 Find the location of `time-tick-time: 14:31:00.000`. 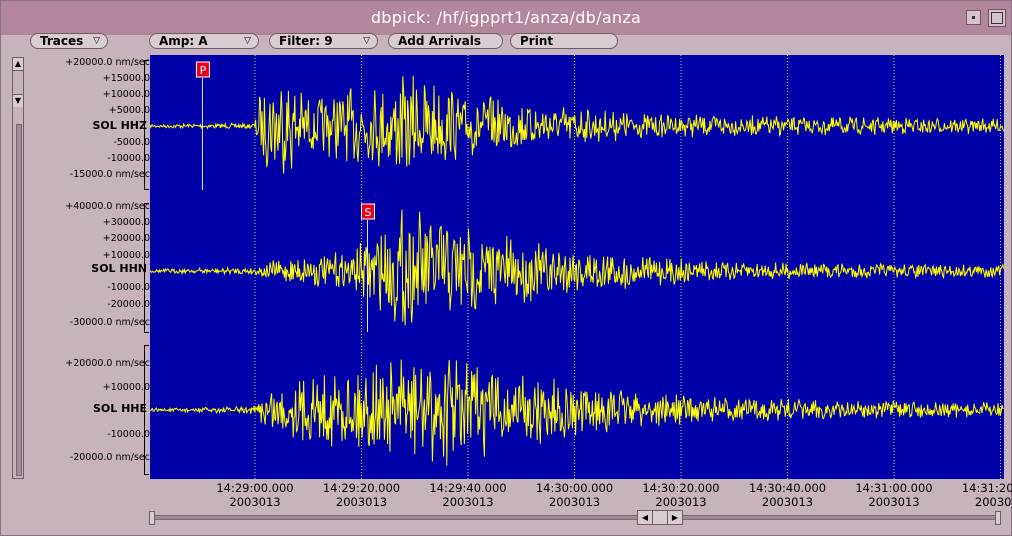

time-tick-time: 14:31:00.000 is located at coordinates (894, 488).